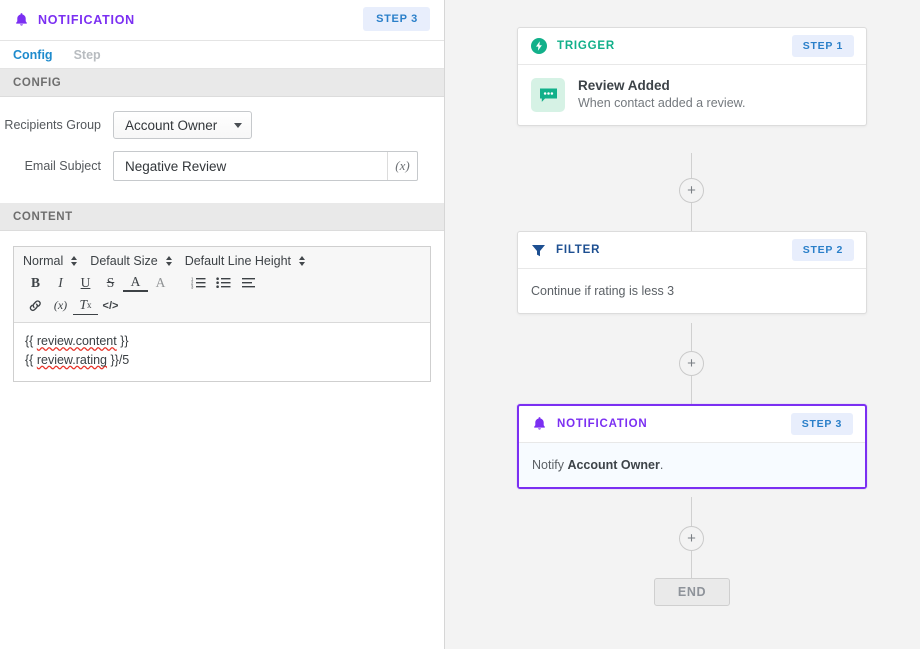 The width and height of the screenshot is (920, 649). Describe the element at coordinates (822, 46) in the screenshot. I see `node-step-badge: STEP 1` at that location.